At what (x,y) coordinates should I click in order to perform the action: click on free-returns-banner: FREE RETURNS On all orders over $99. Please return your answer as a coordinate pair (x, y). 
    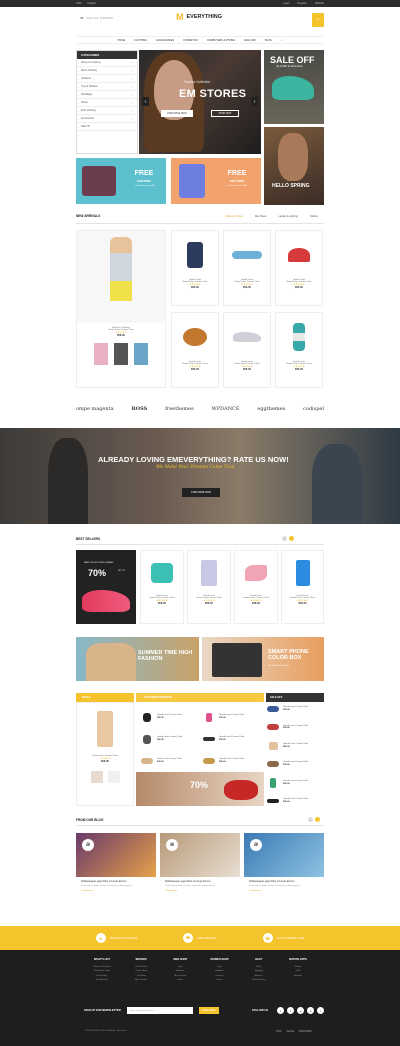
    Looking at the image, I should click on (216, 181).